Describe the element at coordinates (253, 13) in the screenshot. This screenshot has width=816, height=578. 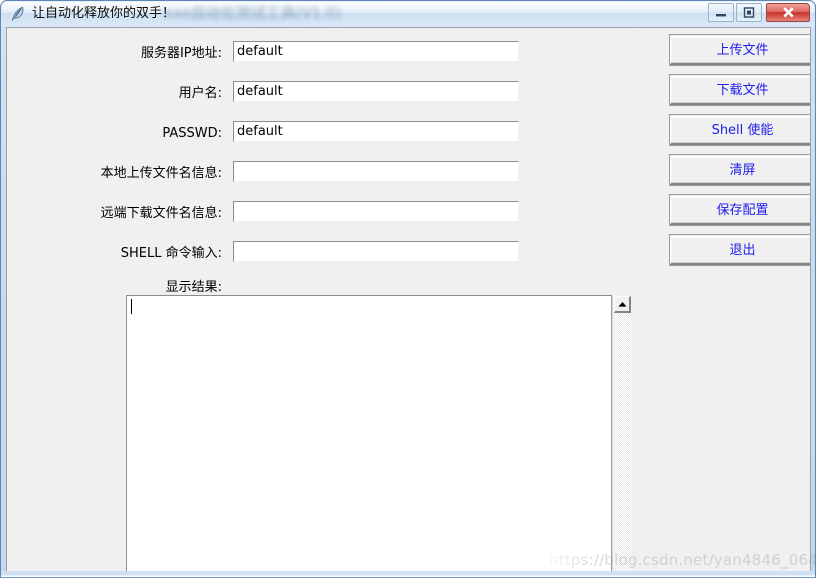
I see `title-ghost-text: xxo自动化测试工具(V1.0)` at that location.